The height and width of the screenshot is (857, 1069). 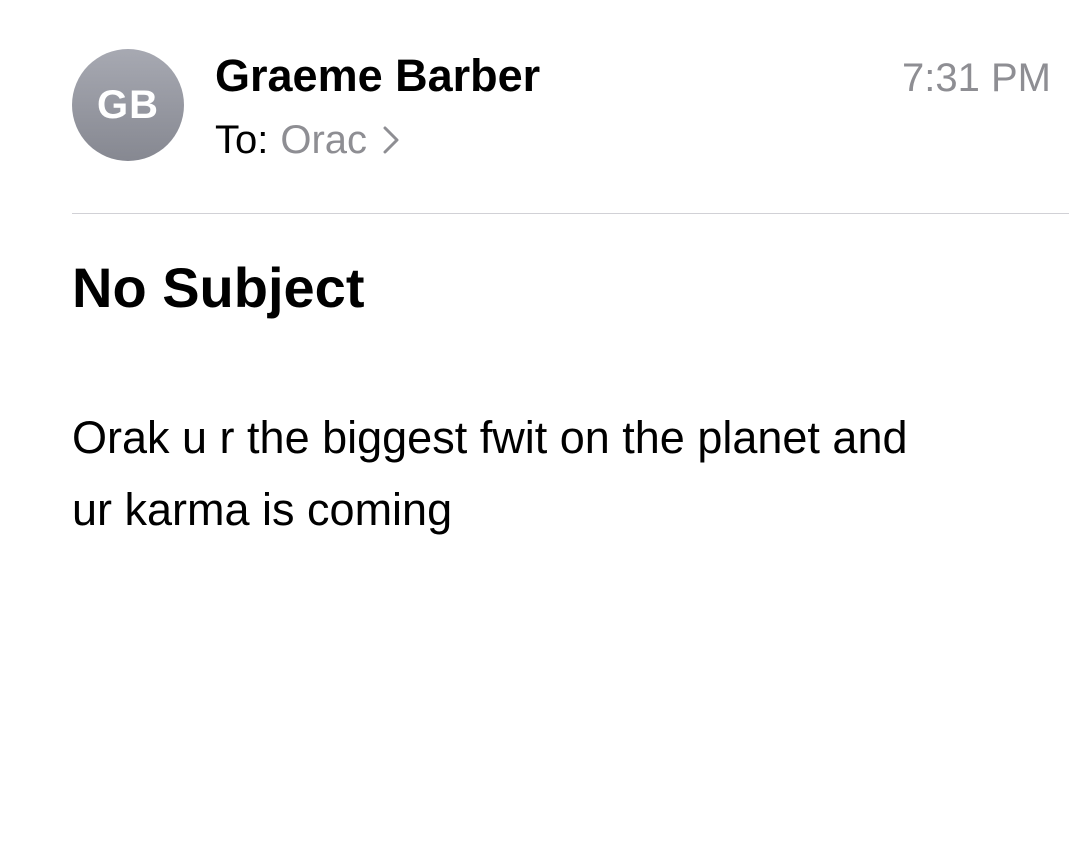 I want to click on sender-avatar: GB, so click(x=128, y=105).